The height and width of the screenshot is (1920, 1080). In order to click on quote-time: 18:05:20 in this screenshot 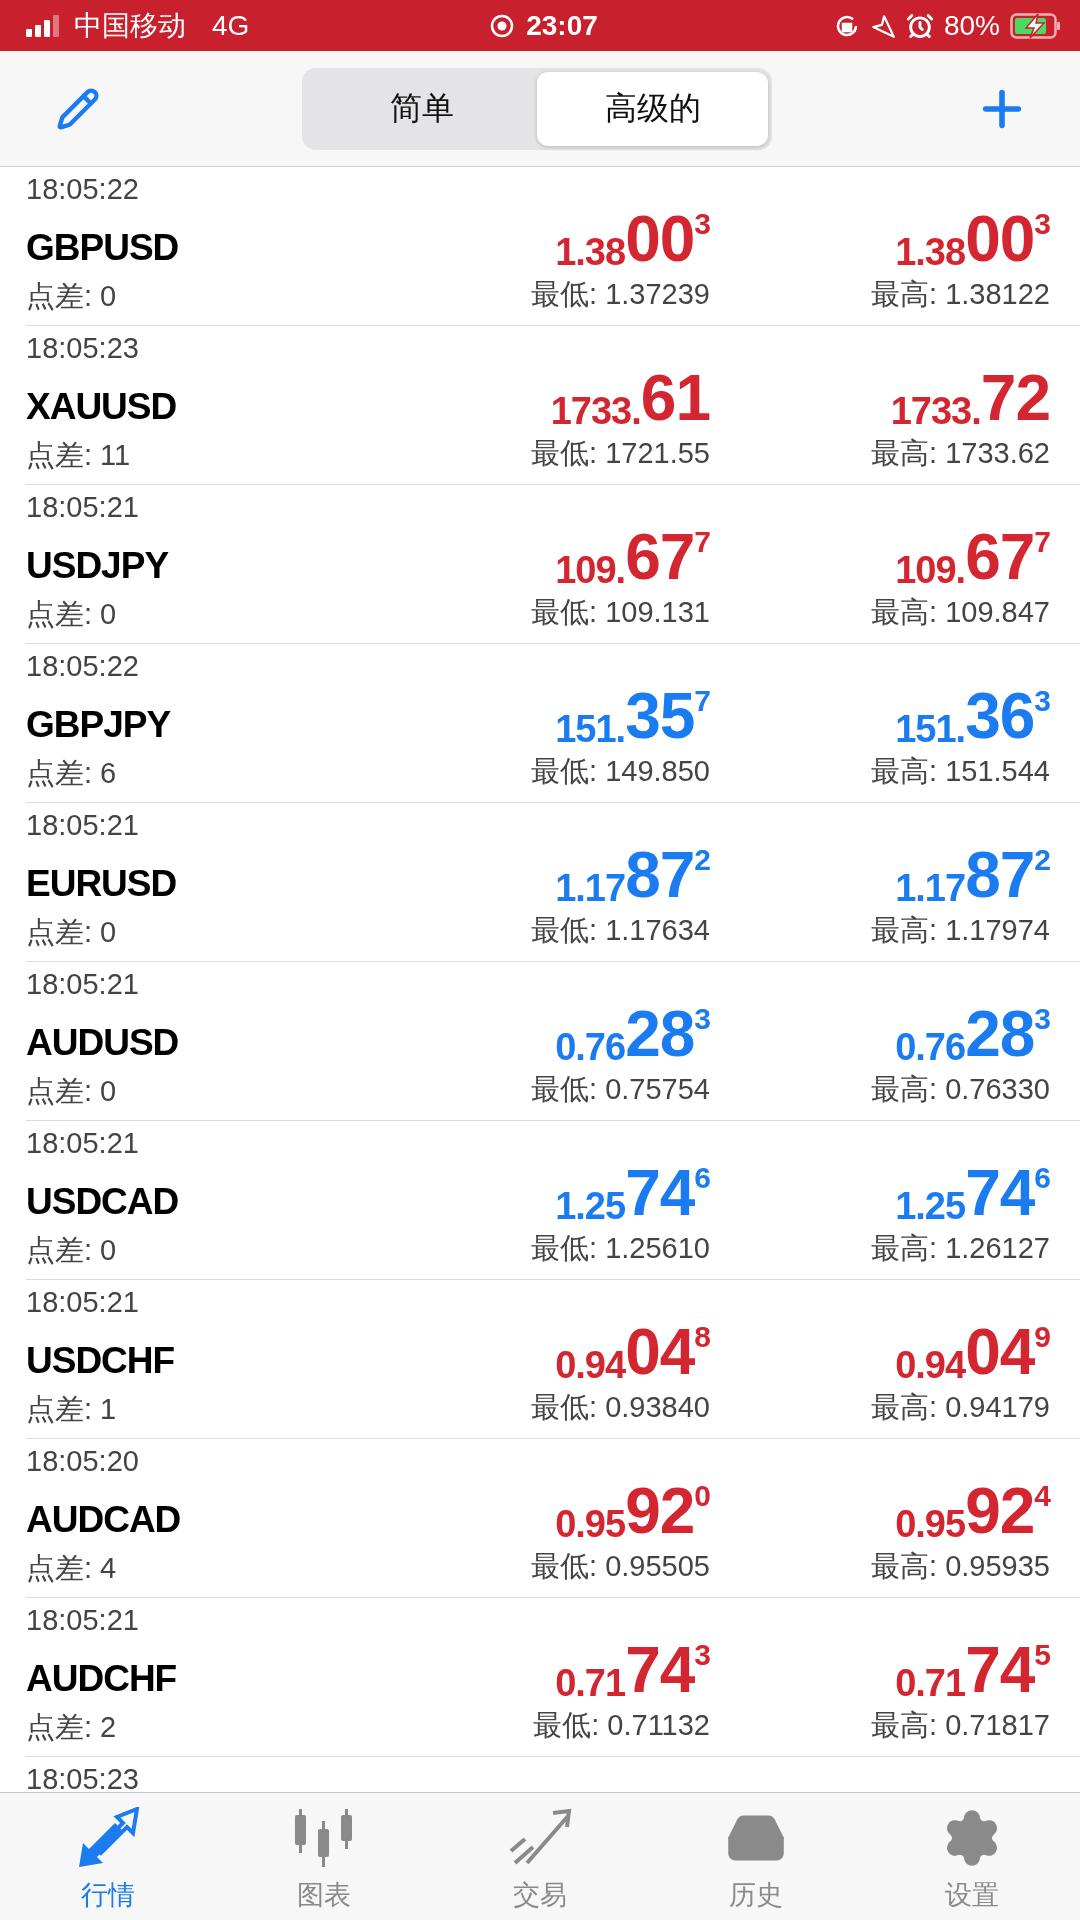, I will do `click(83, 1462)`.